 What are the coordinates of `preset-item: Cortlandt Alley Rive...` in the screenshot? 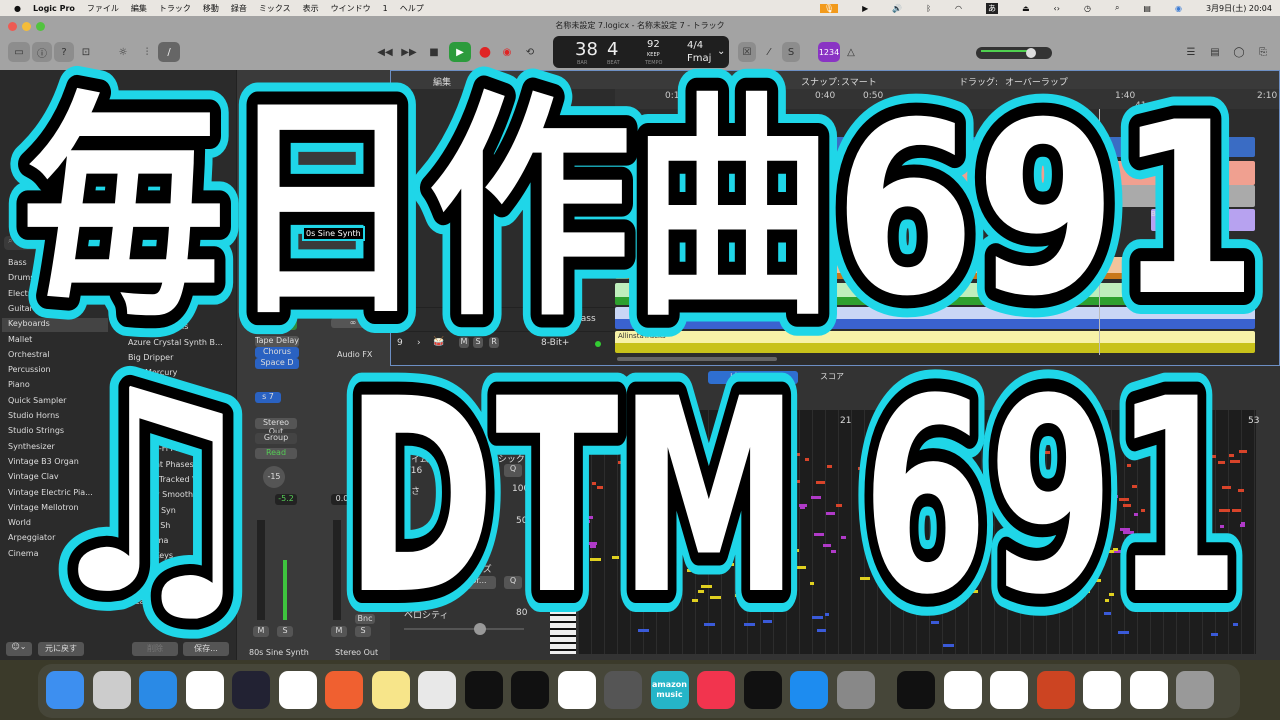 It's located at (171, 433).